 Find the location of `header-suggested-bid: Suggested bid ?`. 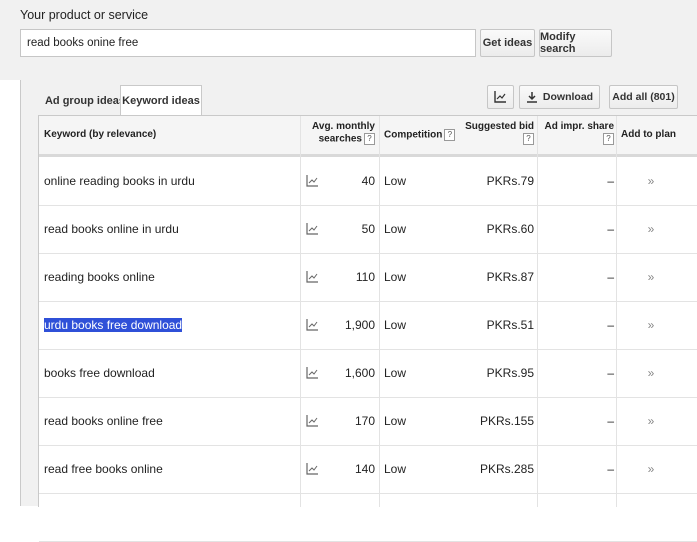

header-suggested-bid: Suggested bid ? is located at coordinates (496, 133).